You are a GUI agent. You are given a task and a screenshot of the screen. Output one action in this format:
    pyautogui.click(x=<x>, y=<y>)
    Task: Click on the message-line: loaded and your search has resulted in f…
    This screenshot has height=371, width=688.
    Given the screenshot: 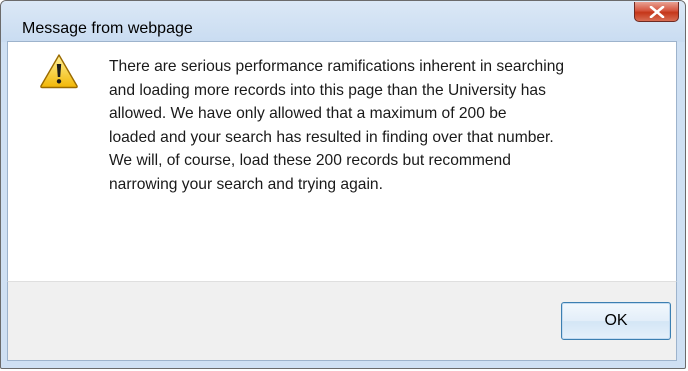 What is the action you would take?
    pyautogui.click(x=331, y=137)
    